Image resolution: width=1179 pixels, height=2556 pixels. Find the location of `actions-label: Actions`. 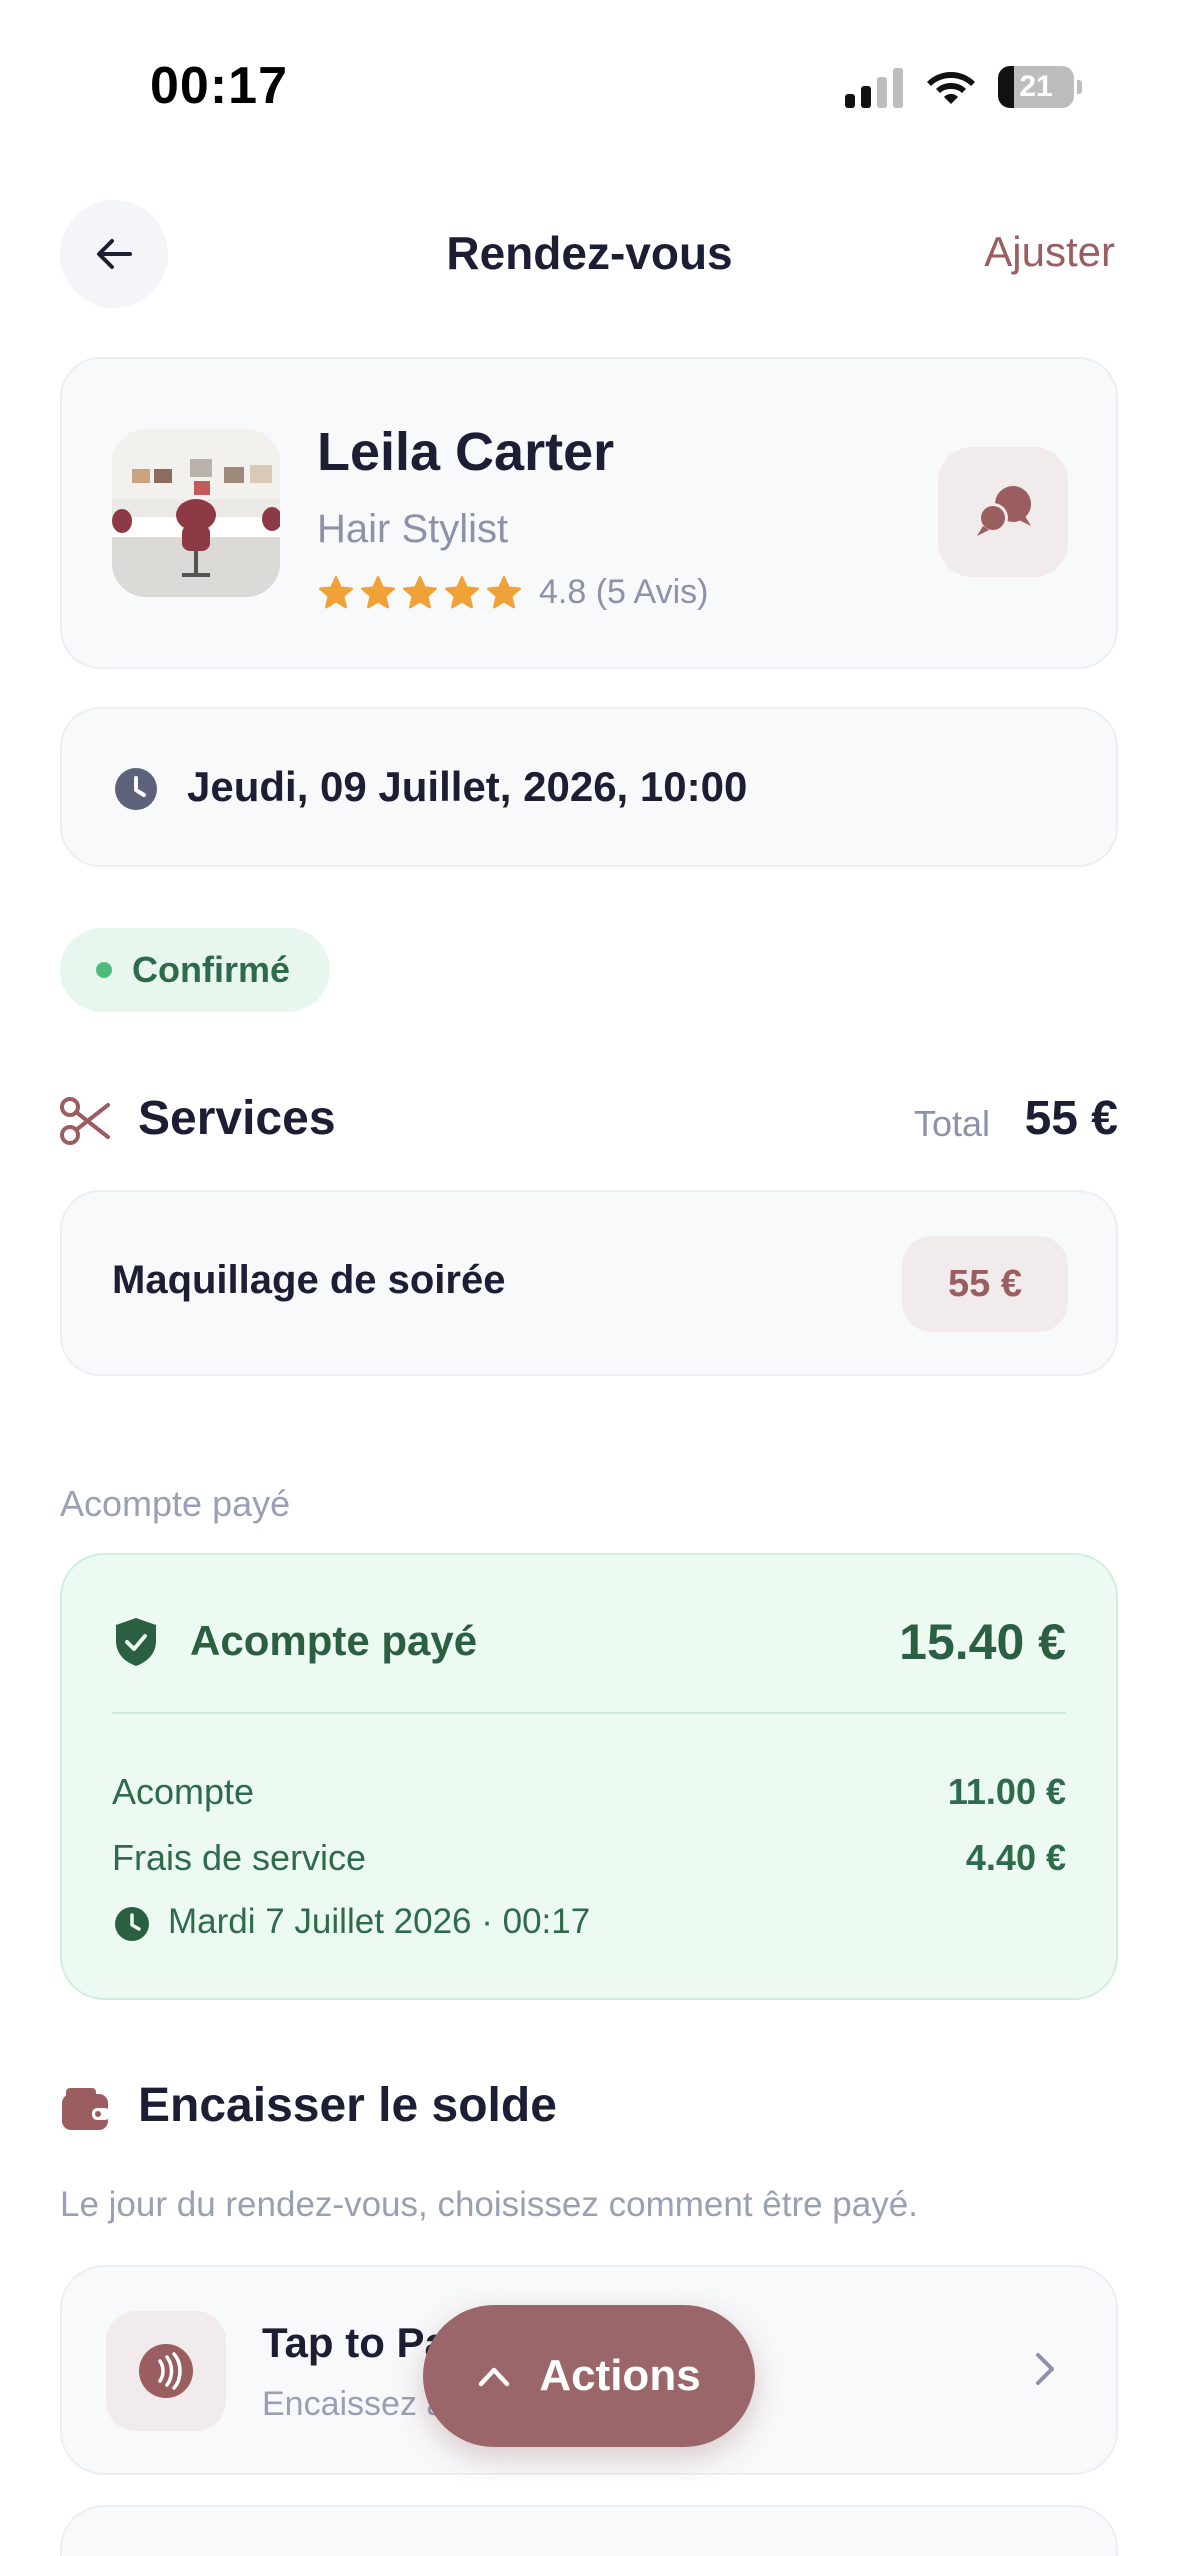

actions-label: Actions is located at coordinates (620, 2375).